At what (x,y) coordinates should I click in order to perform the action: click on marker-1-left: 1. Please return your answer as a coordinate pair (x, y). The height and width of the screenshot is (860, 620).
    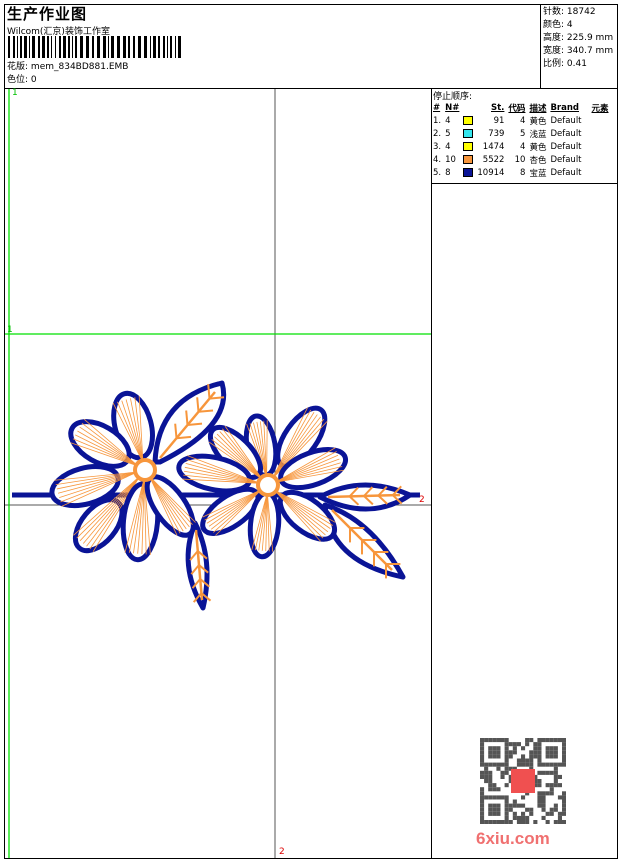
    Looking at the image, I should click on (10, 330).